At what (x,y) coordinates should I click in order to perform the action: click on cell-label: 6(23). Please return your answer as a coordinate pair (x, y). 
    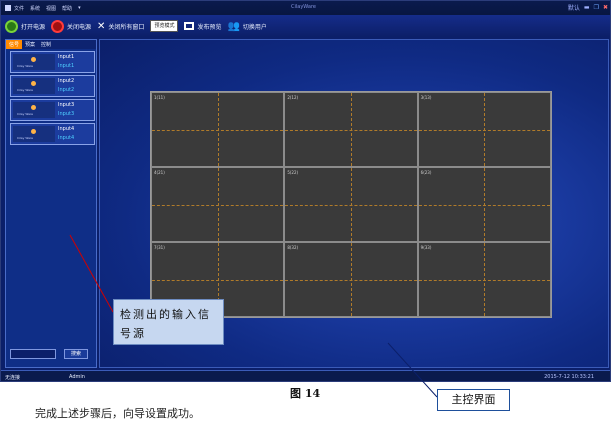
    Looking at the image, I should click on (426, 172).